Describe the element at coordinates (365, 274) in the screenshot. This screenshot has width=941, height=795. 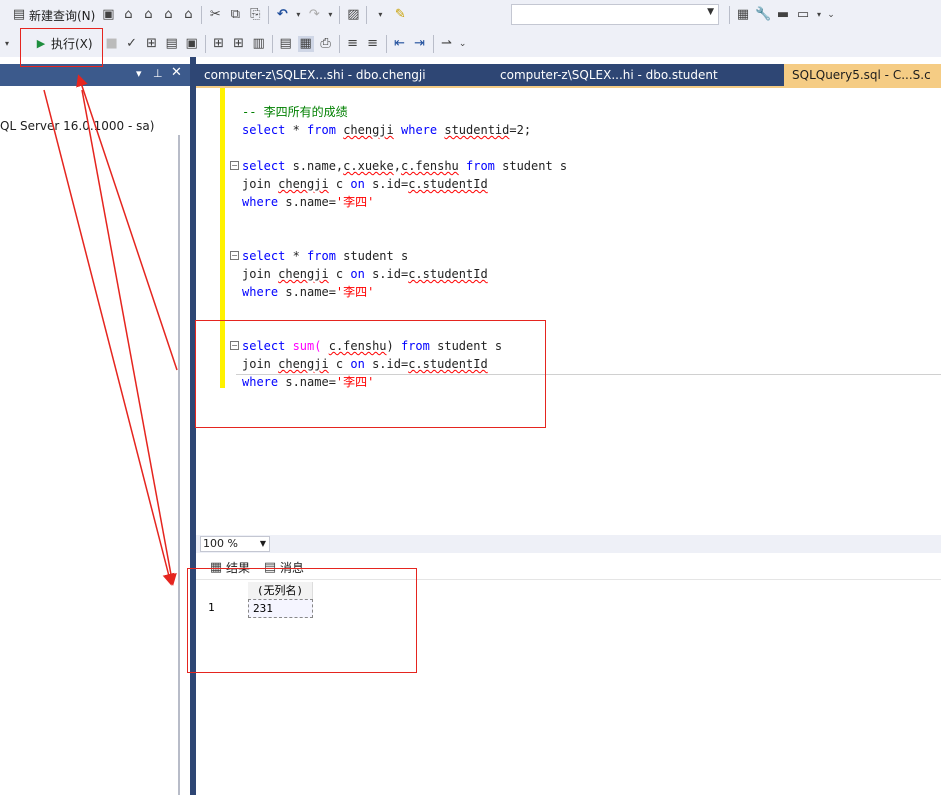
I see `code-line-query2-join: join chengji c on s.id=c.studentId` at that location.